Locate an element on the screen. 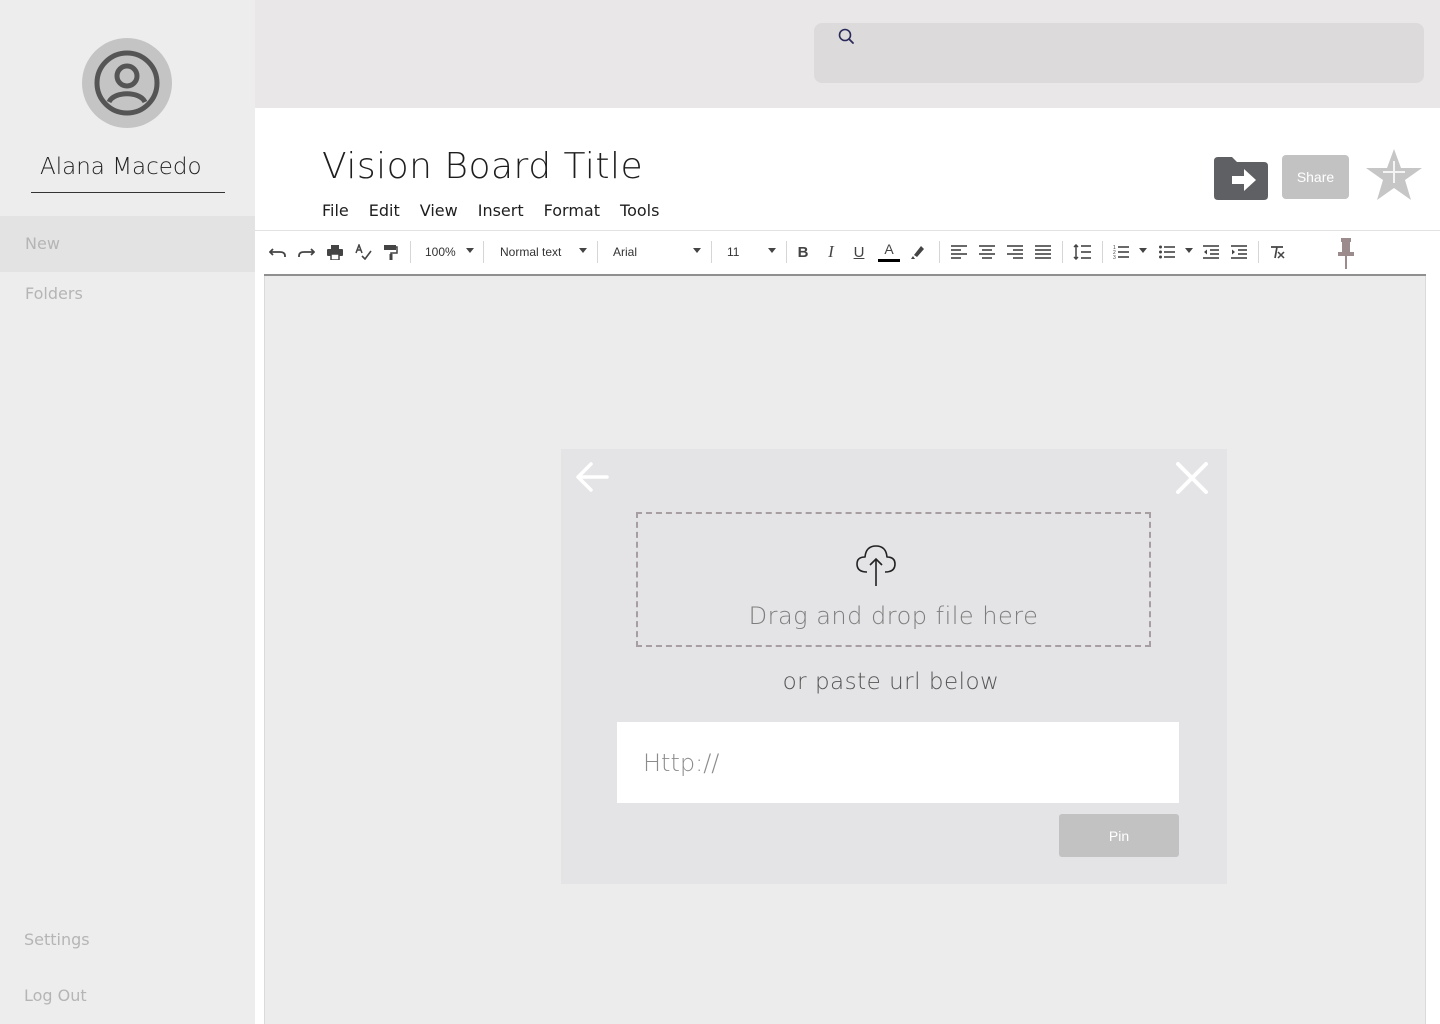 The image size is (1440, 1024). font-size-select: 11 is located at coordinates (747, 252).